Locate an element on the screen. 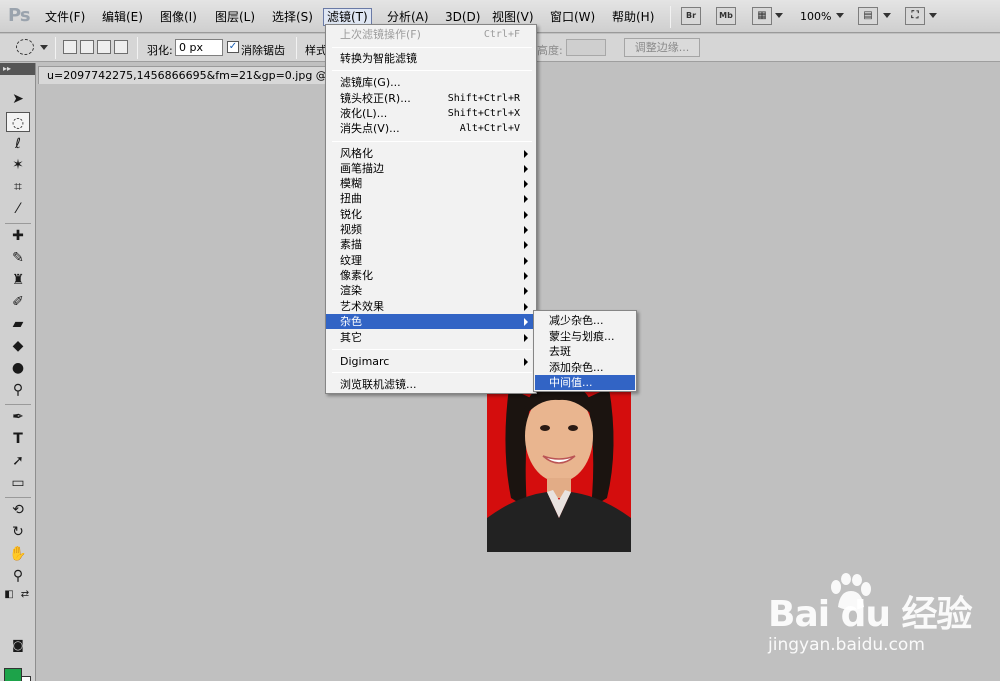  history-brush-tool-icon: ✐ is located at coordinates (18, 302).